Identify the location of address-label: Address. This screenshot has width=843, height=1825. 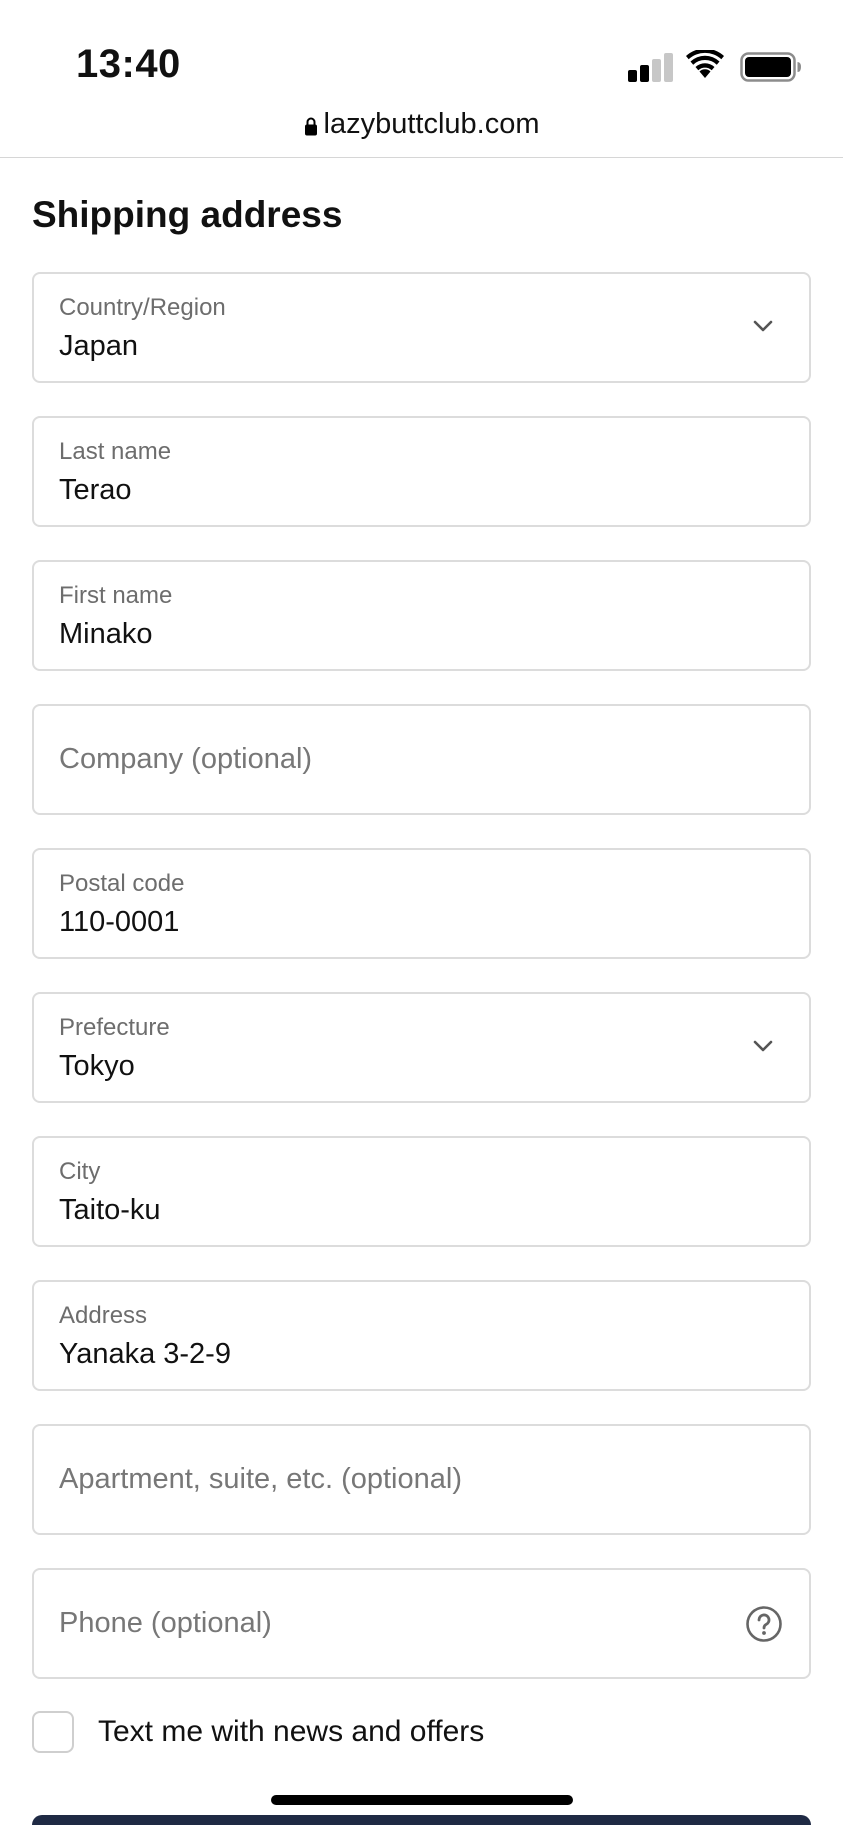
(103, 1315).